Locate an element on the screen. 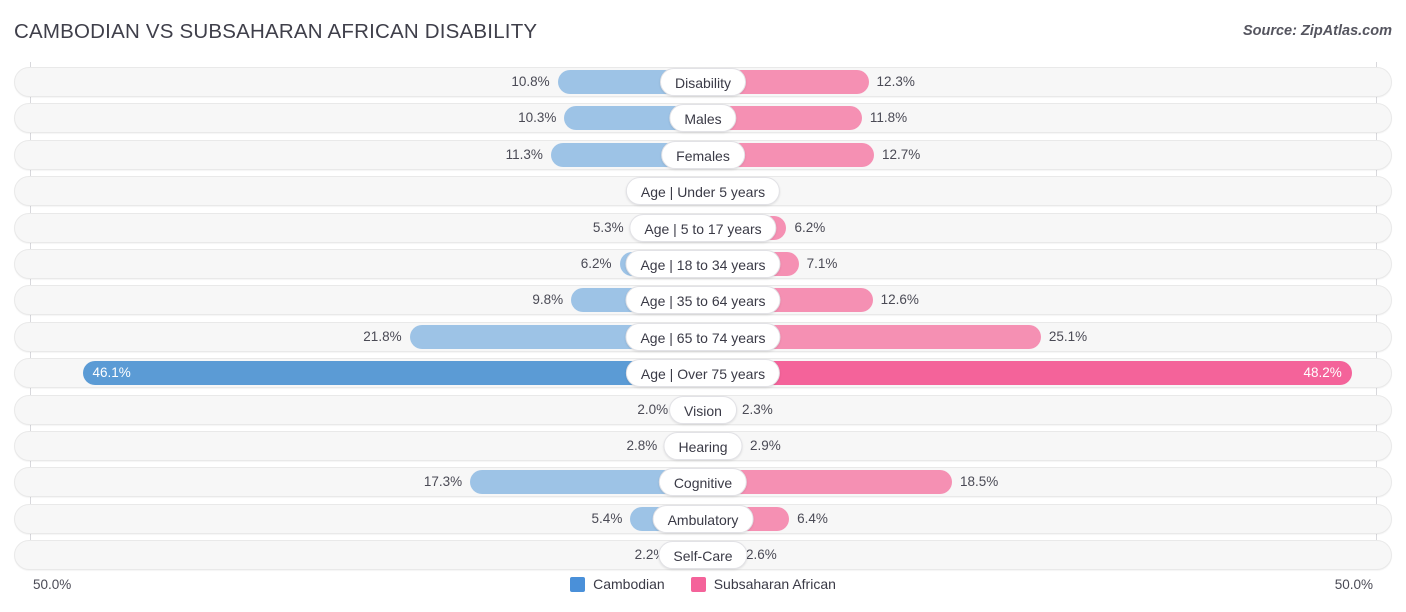  chart-row: 10.3% 11.8% Males is located at coordinates (703, 118).